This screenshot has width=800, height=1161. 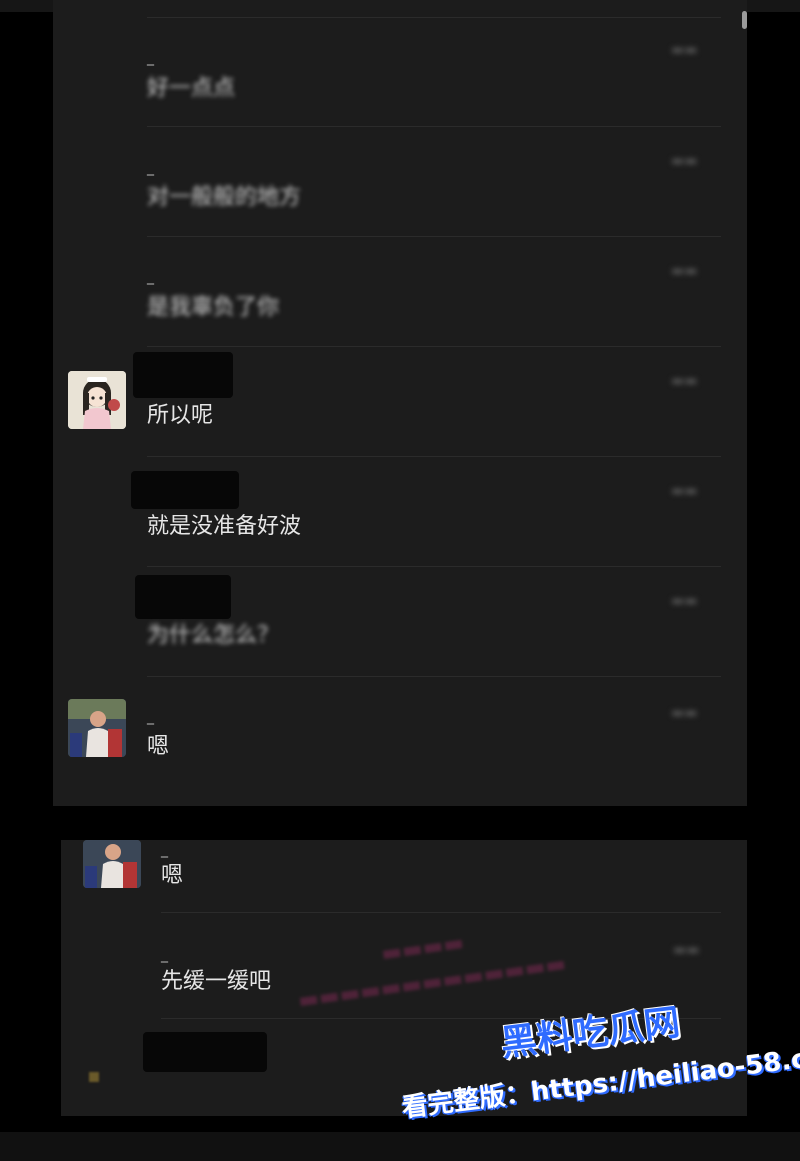 What do you see at coordinates (224, 197) in the screenshot?
I see `message-text: 对一般般的地方` at bounding box center [224, 197].